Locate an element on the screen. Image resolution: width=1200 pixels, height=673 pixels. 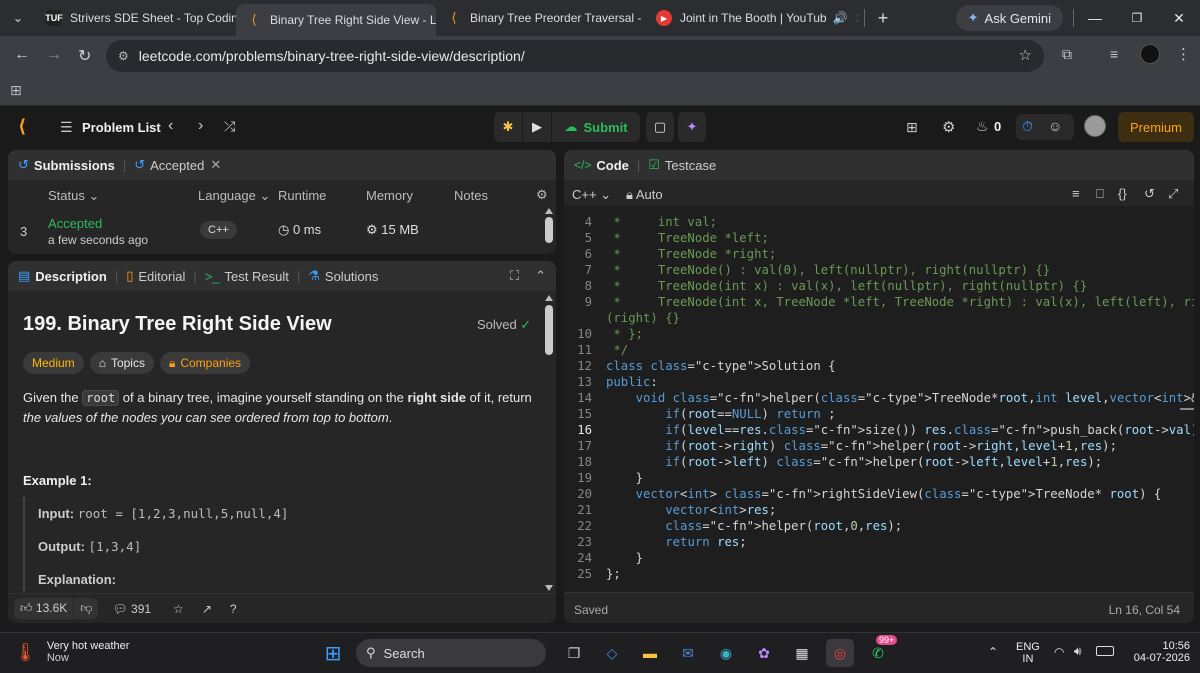
code-line: 22 class="c-fn">helper(root,0,res); is located at coordinates (879, 526).